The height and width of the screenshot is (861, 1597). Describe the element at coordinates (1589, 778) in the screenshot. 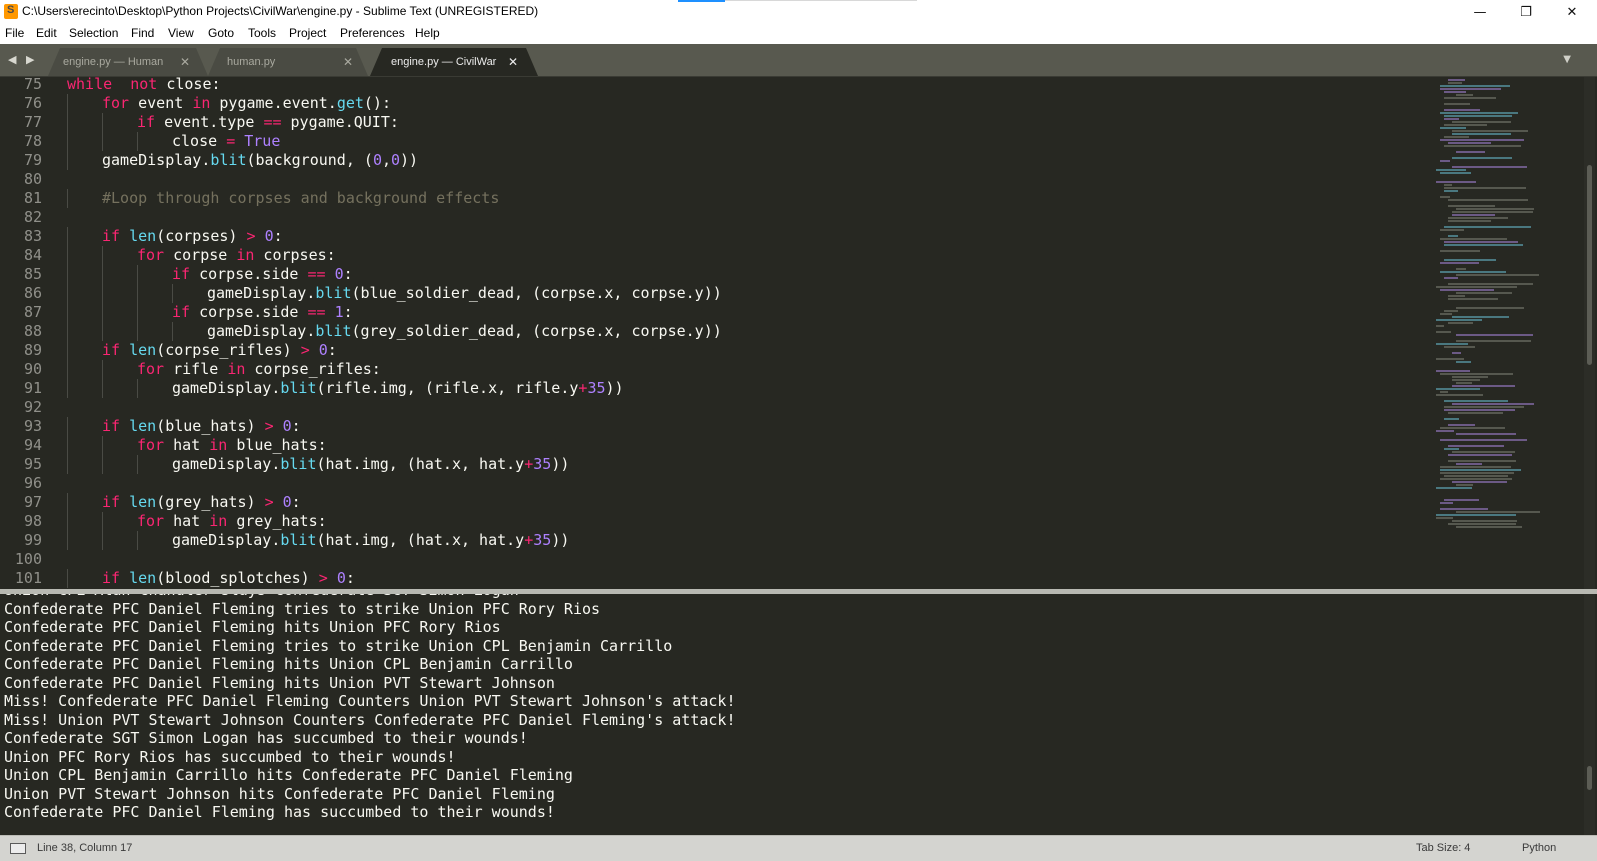

I see `output-scrollbar-thumb` at that location.